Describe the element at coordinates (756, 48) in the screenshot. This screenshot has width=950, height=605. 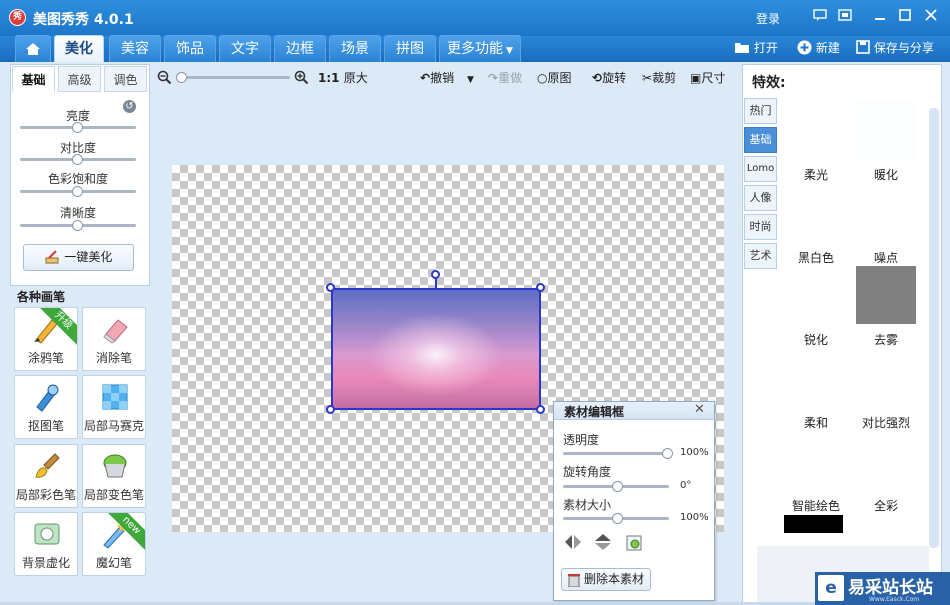
I see `open-button: 打开` at that location.